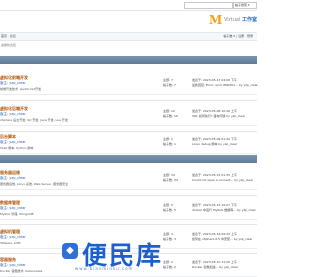  I want to click on last-post-title: SQL 如何执行? 语句问题 by yzp_clear, so click(218, 116).